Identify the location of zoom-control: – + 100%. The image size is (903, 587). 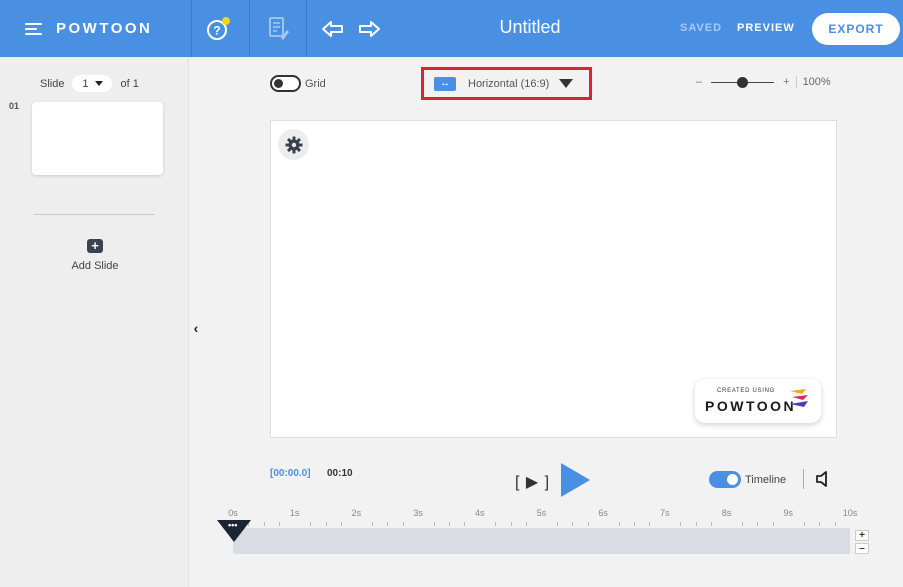
(763, 82).